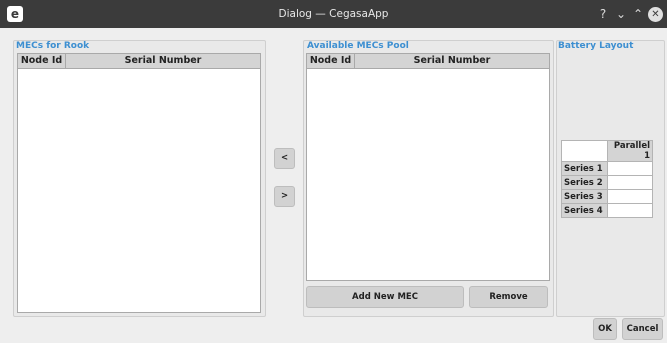 The image size is (667, 343). What do you see at coordinates (358, 46) in the screenshot?
I see `pool-group-title: Available MECs Pool` at bounding box center [358, 46].